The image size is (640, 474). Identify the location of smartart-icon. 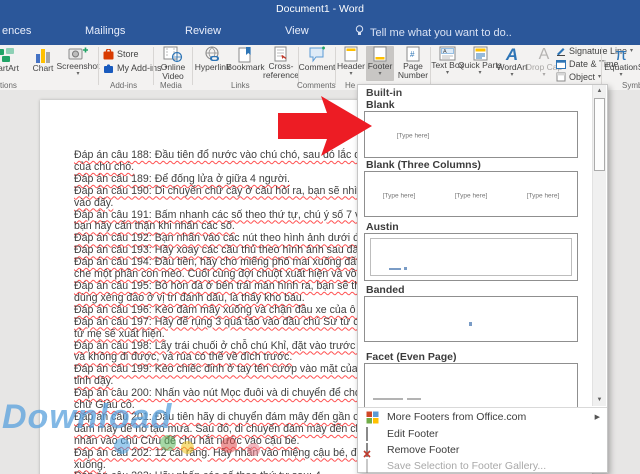
(7, 55).